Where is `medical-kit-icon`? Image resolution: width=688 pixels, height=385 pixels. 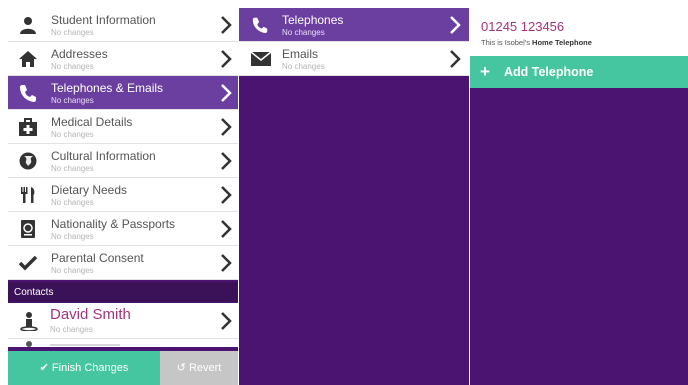 medical-kit-icon is located at coordinates (28, 127).